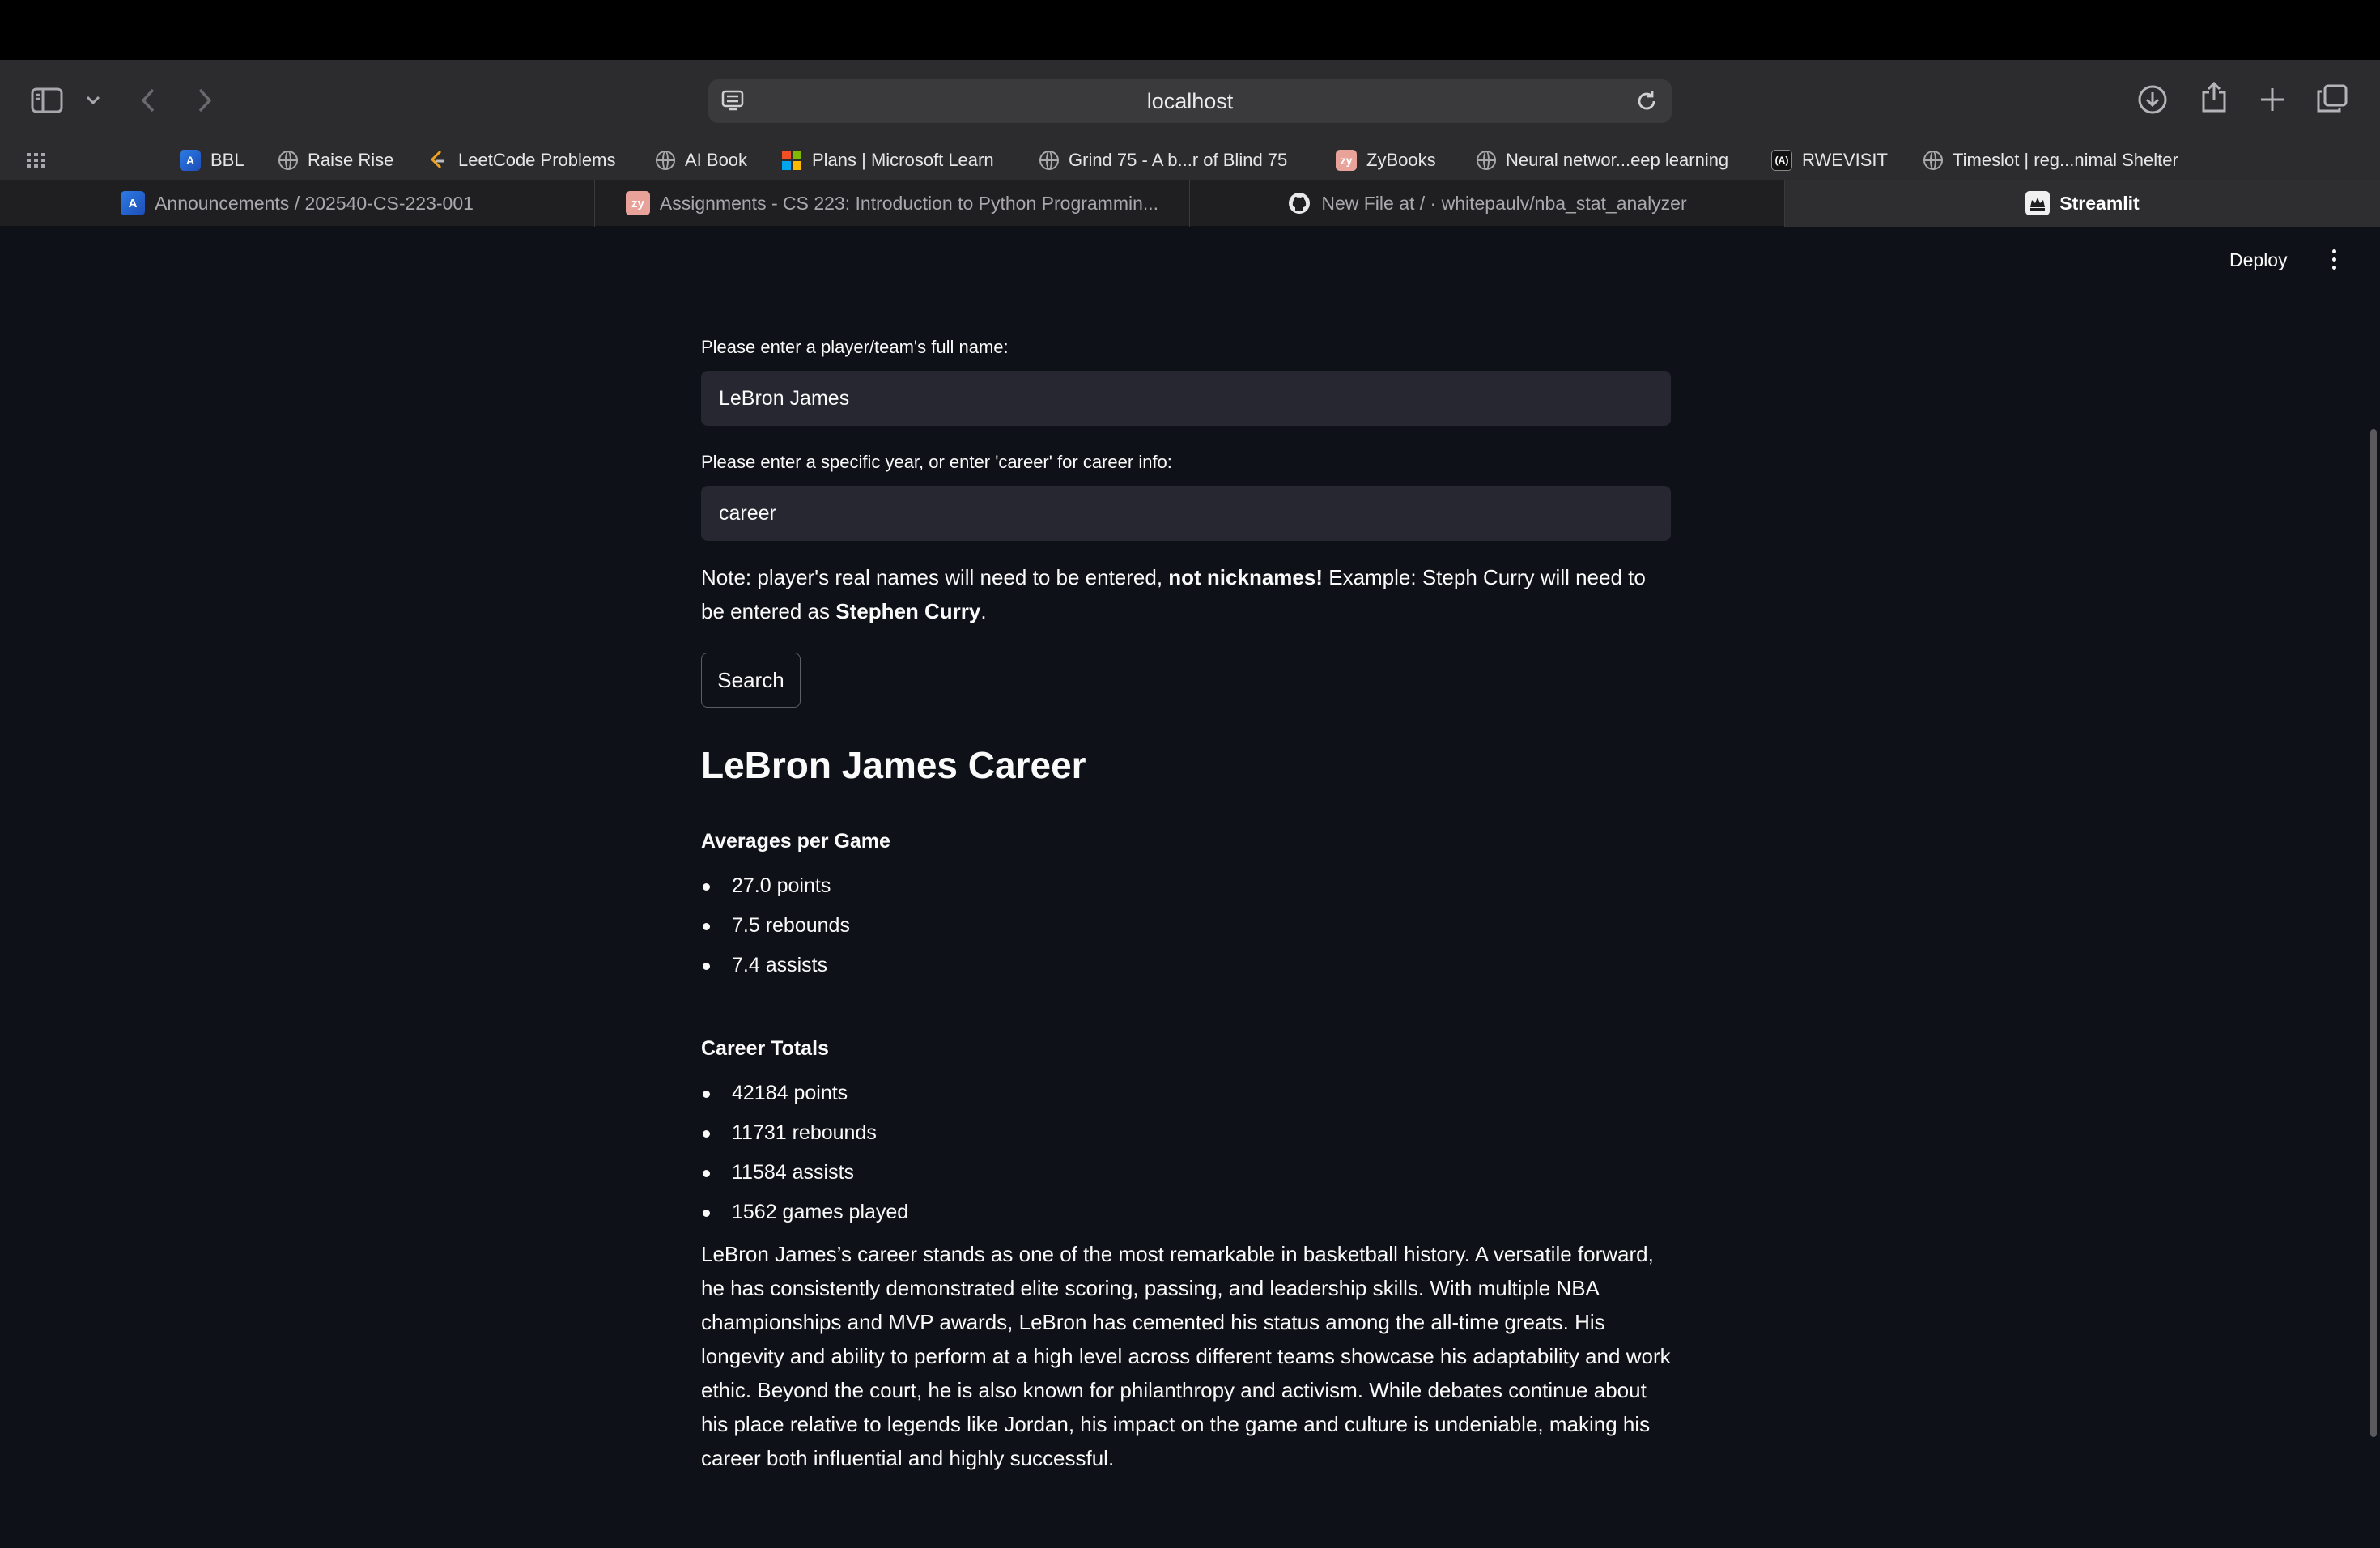 This screenshot has width=2380, height=1548. I want to click on sidebar-toggle-icon, so click(47, 100).